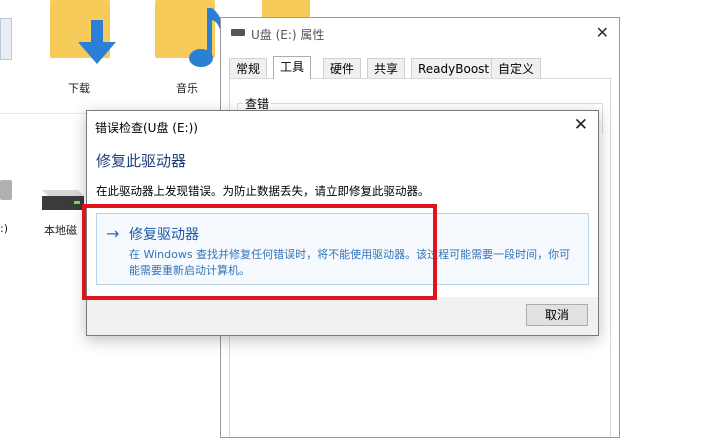 The width and height of the screenshot is (711, 438). Describe the element at coordinates (79, 88) in the screenshot. I see `downloads-label: 下载` at that location.